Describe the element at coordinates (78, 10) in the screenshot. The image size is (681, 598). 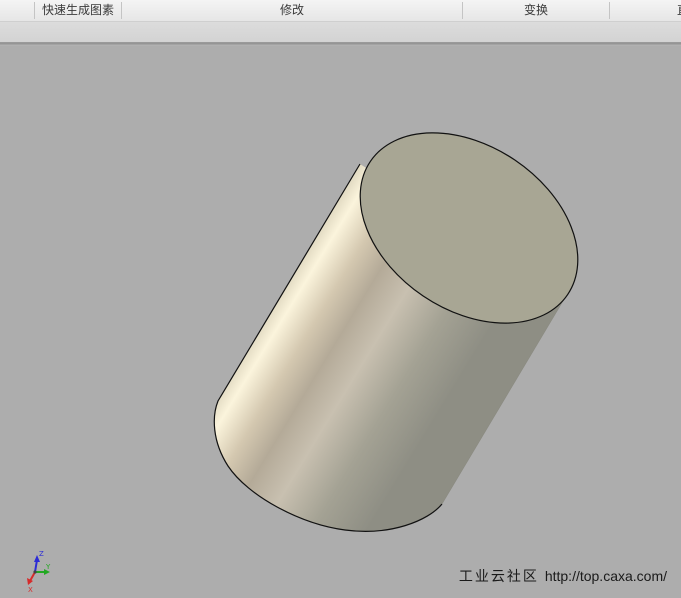
I see `ribbon-group-quick-primitives: 快速生成图素` at that location.